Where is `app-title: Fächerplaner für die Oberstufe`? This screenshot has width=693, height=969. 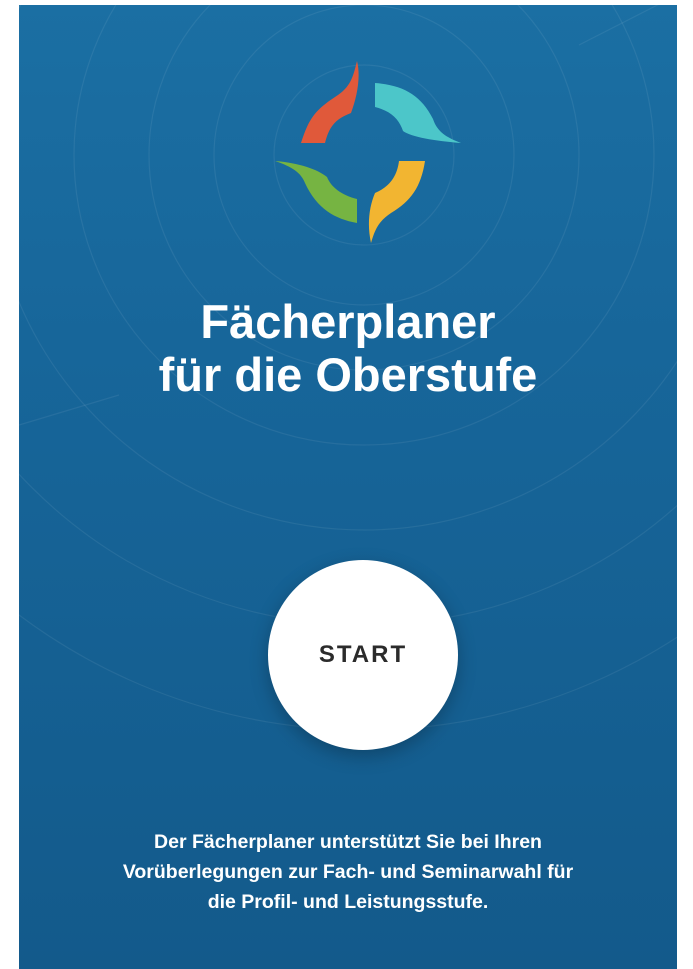
app-title: Fächerplaner für die Oberstufe is located at coordinates (348, 348).